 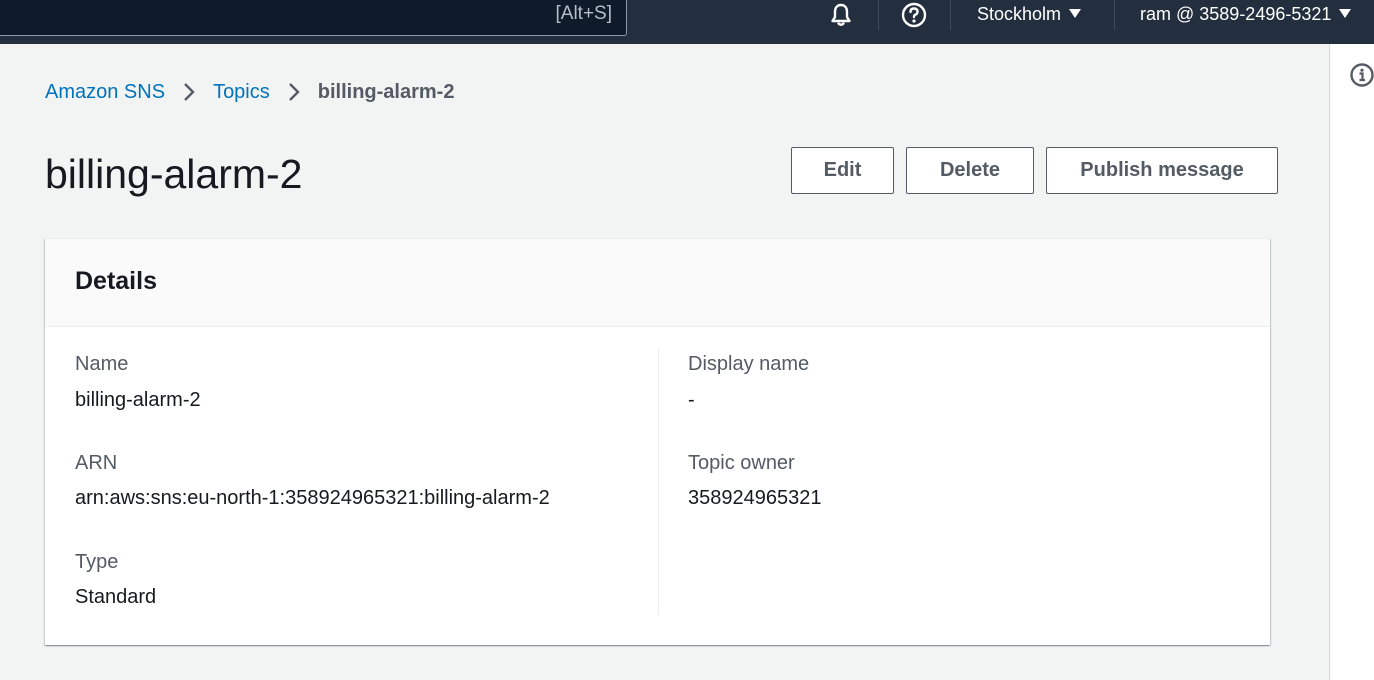 What do you see at coordinates (102, 364) in the screenshot?
I see `name-label: Name` at bounding box center [102, 364].